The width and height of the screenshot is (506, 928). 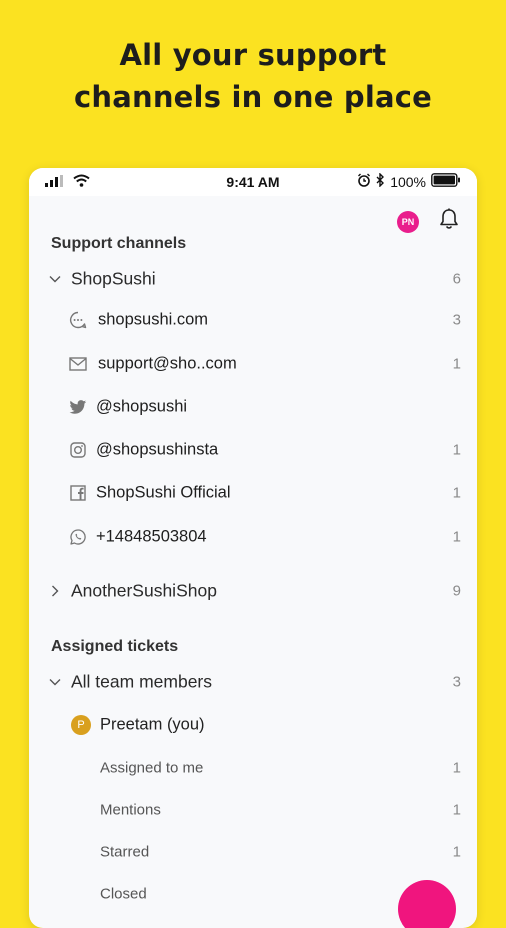 I want to click on facebook-icon, so click(x=78, y=493).